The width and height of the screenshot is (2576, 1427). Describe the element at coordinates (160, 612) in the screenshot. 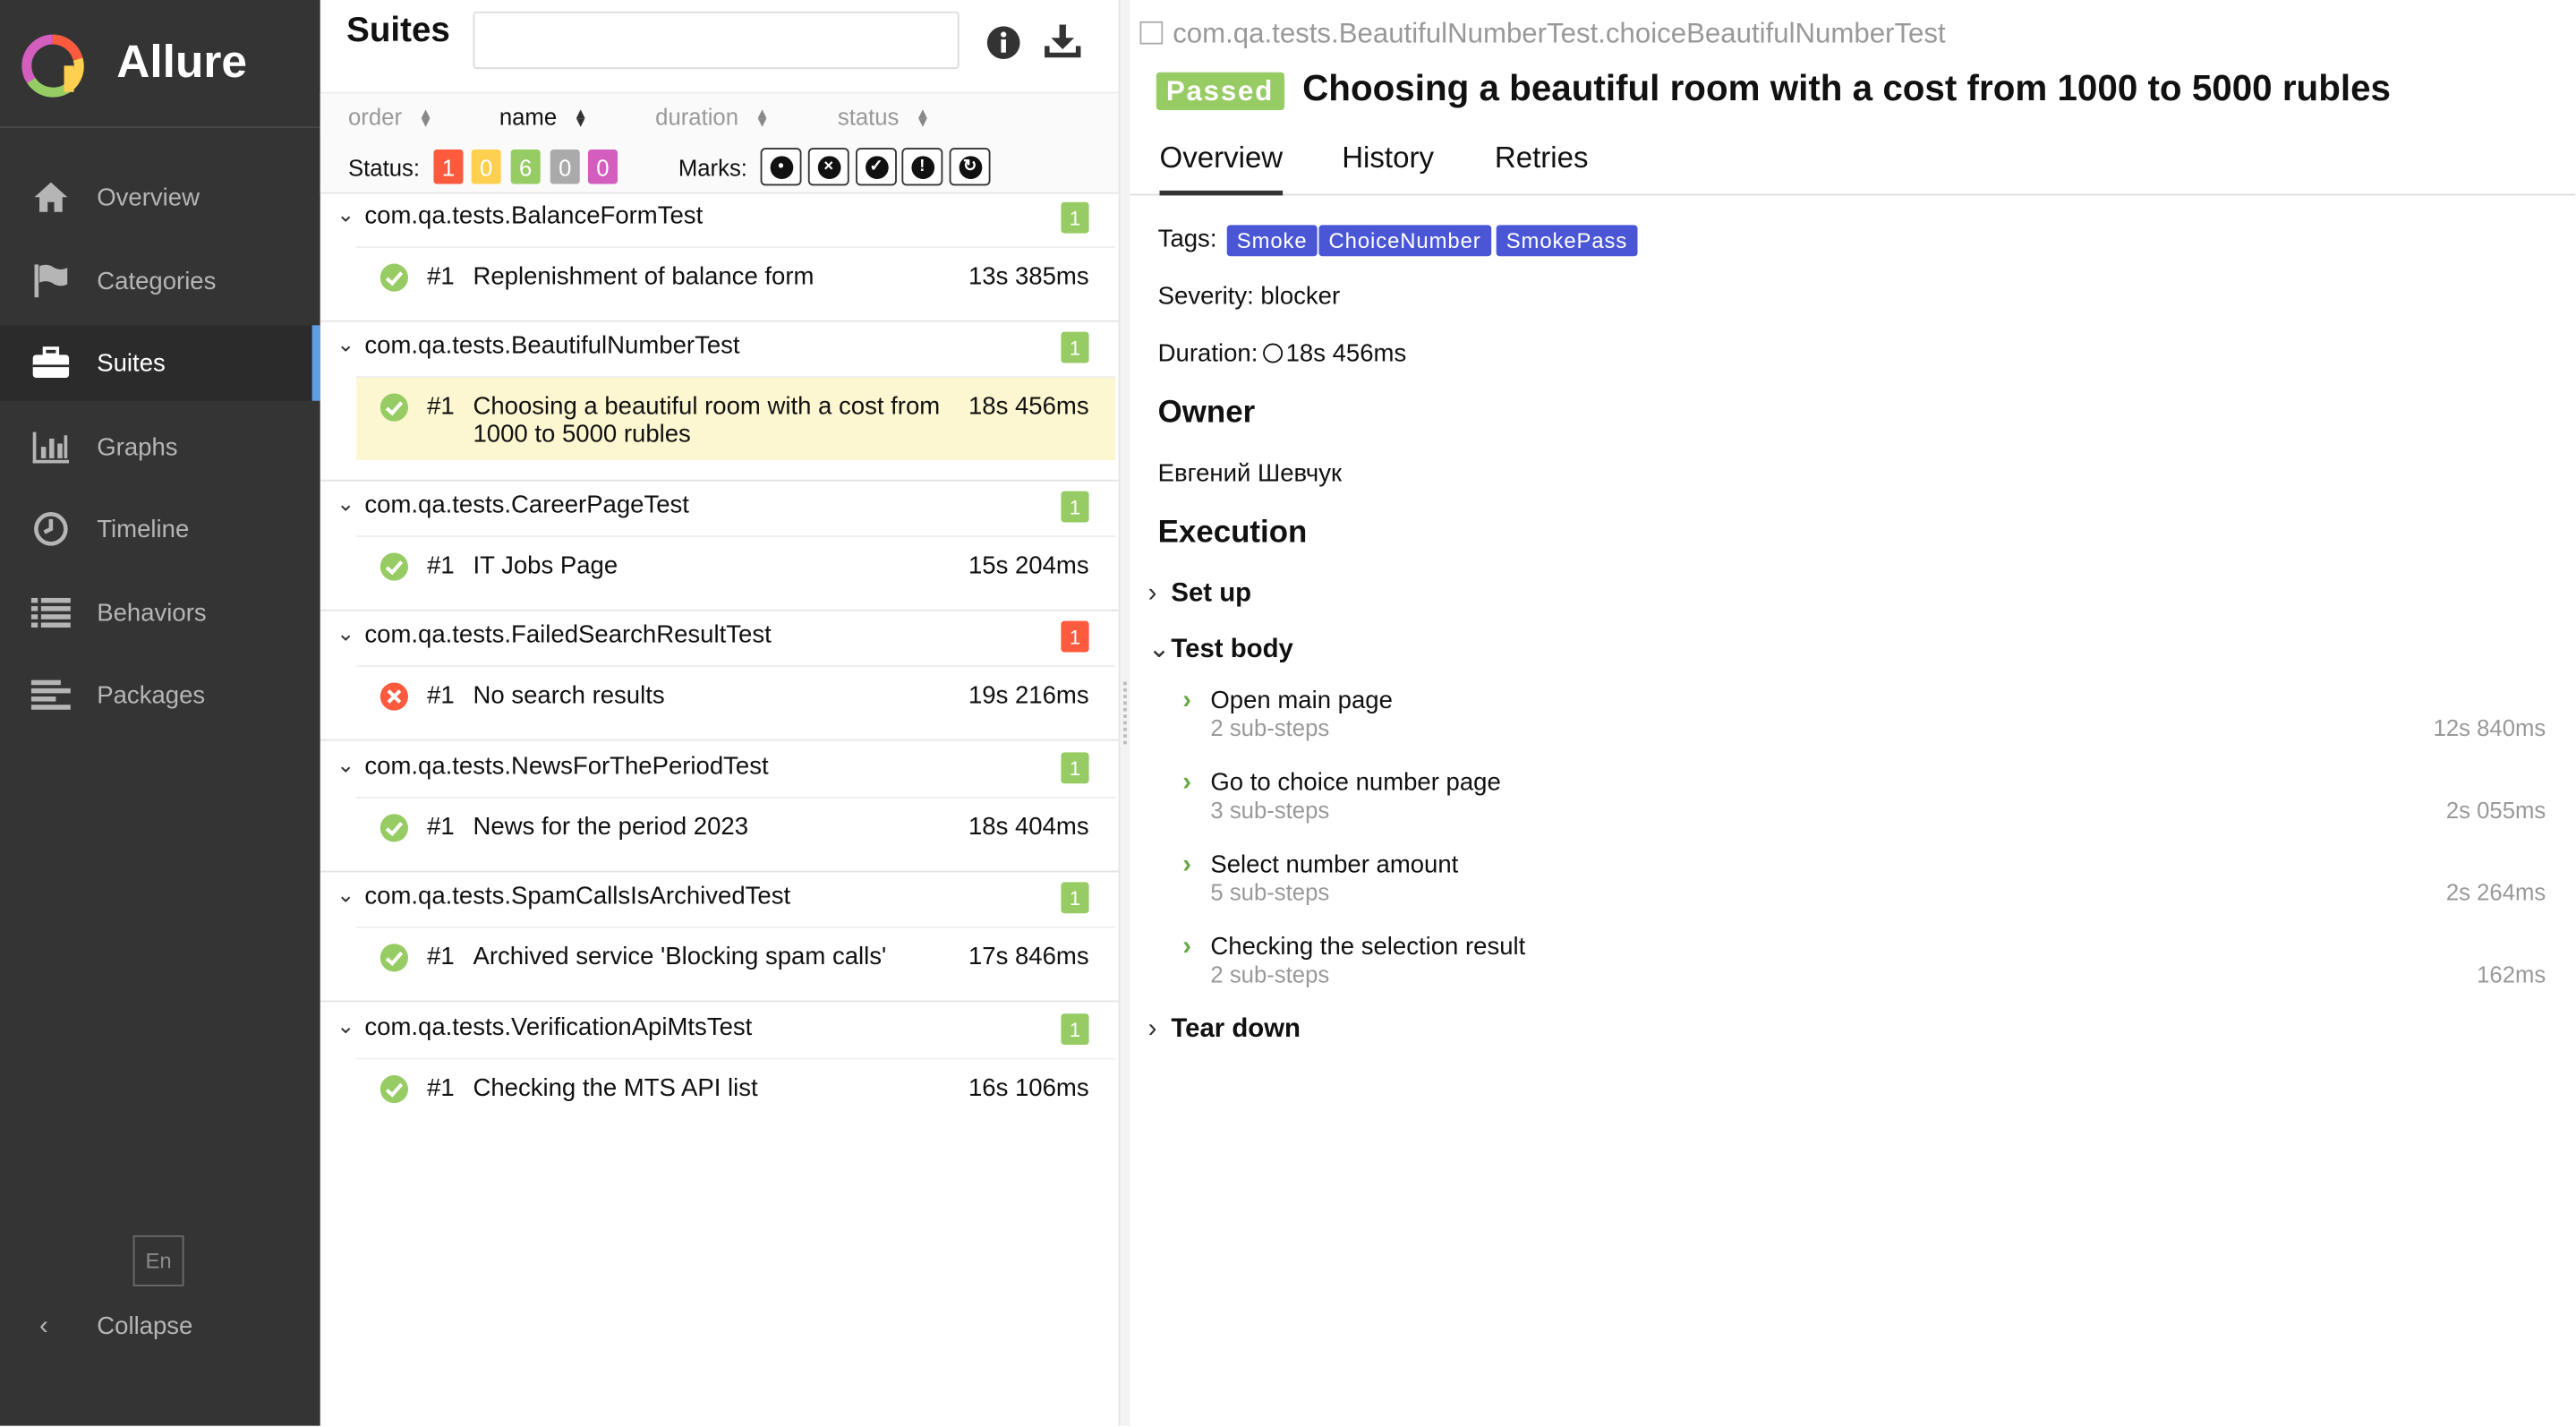

I see `nav-behaviors: Behaviors` at that location.